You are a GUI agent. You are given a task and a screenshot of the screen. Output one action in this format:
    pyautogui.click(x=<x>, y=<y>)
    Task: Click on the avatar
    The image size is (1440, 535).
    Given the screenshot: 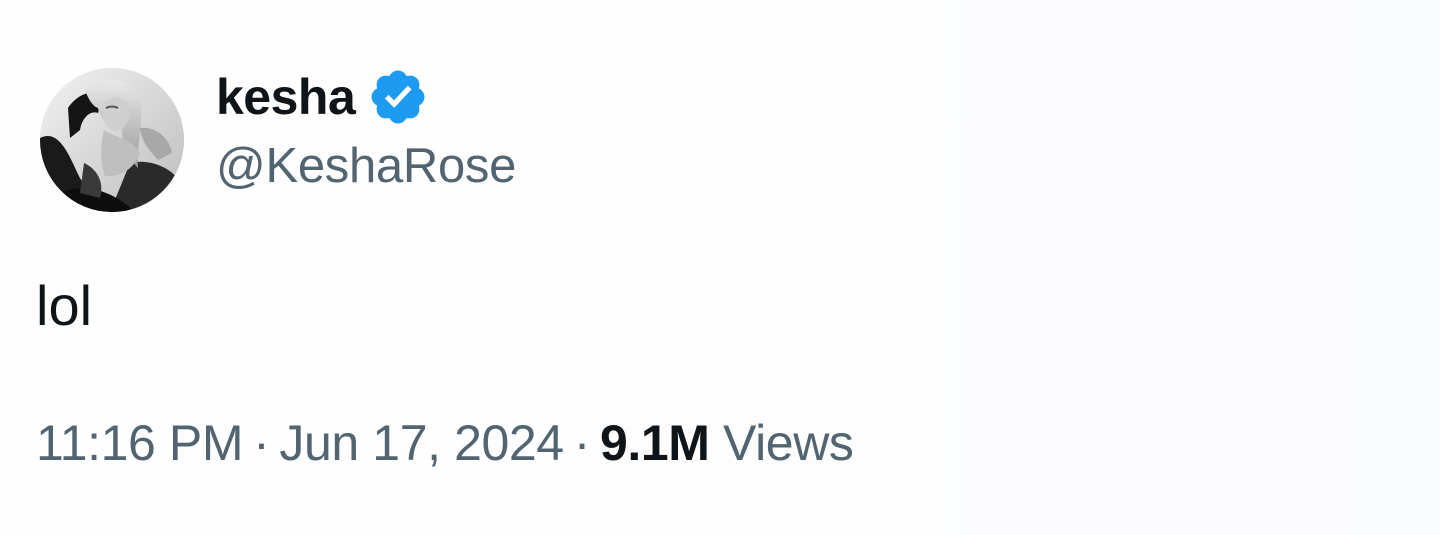 What is the action you would take?
    pyautogui.click(x=112, y=140)
    